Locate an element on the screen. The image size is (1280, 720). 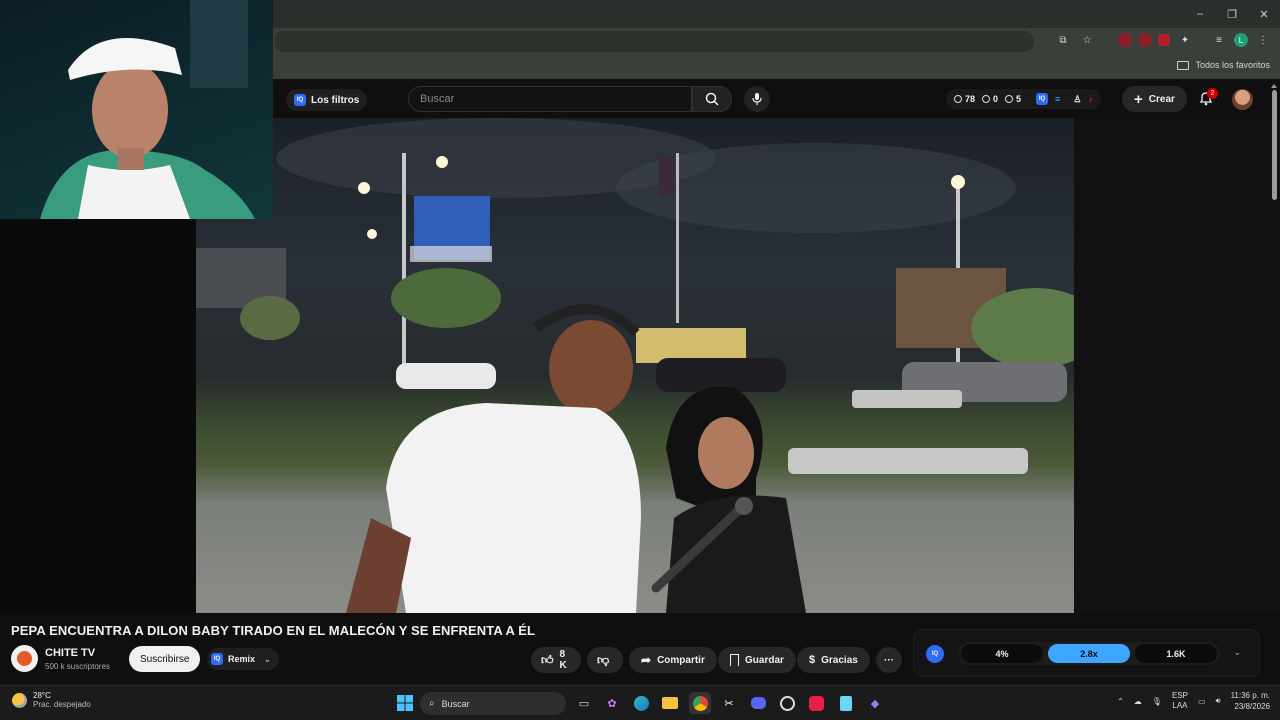
filters-button: IQ Los filtros is located at coordinates (327, 100).